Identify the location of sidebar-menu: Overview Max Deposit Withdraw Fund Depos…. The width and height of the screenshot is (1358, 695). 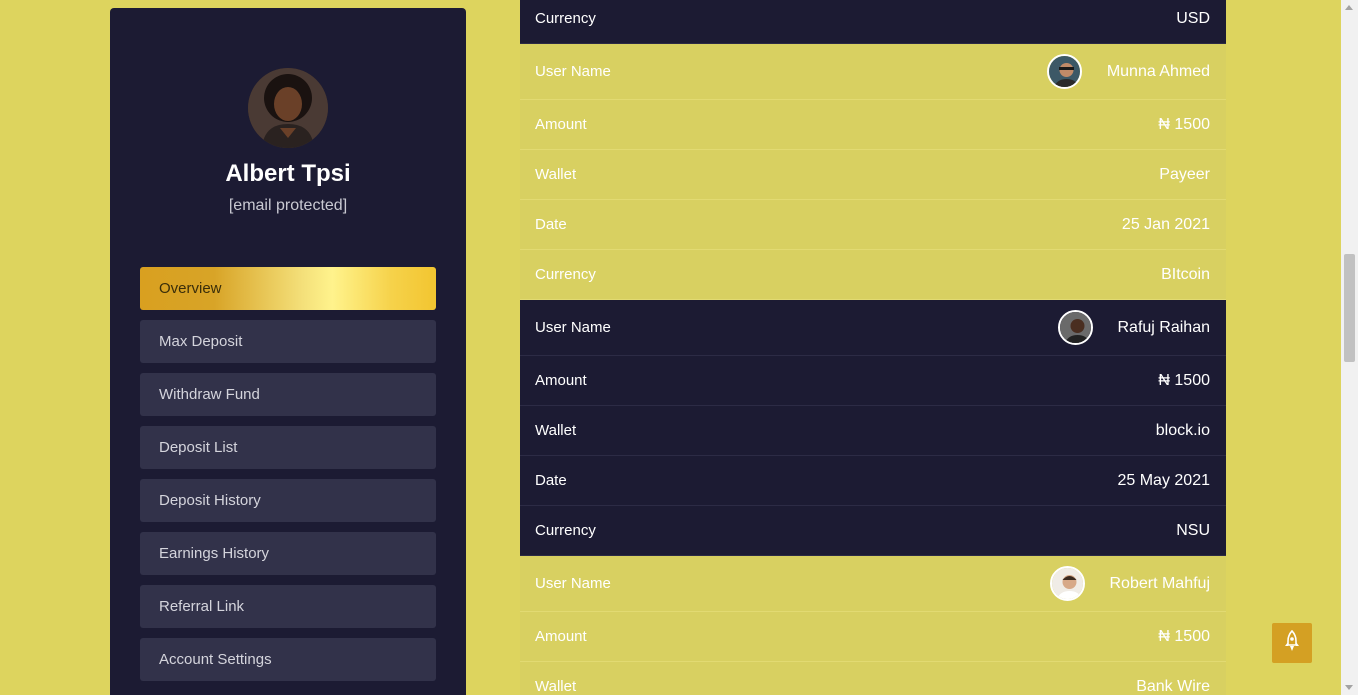
(288, 479).